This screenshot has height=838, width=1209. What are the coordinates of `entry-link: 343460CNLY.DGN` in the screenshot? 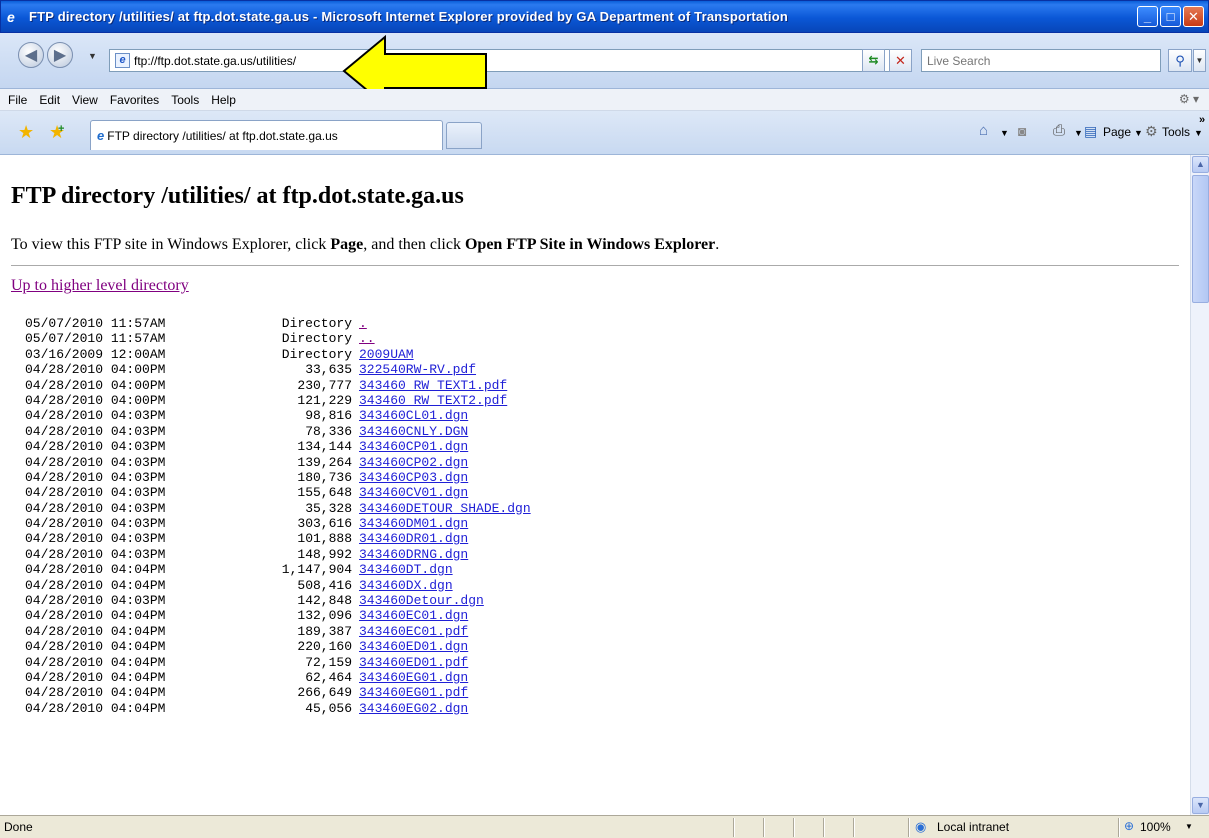 It's located at (413, 431).